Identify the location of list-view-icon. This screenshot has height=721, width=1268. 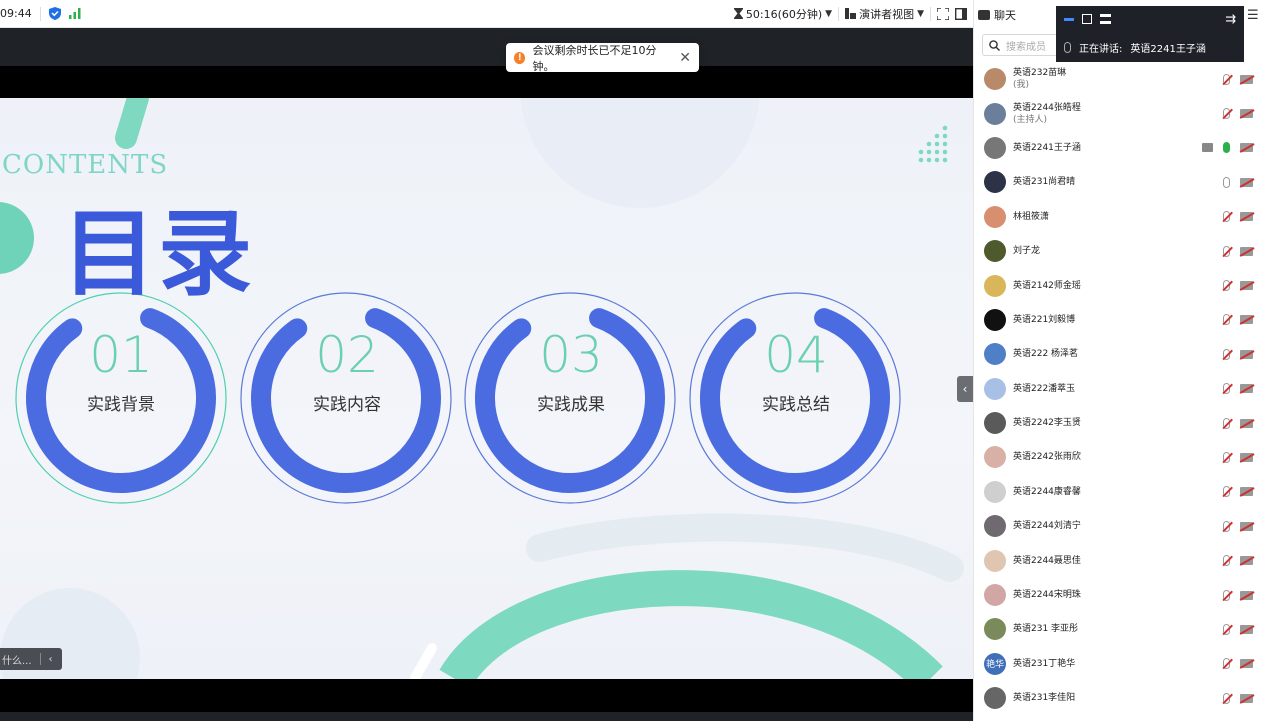
(1105, 19).